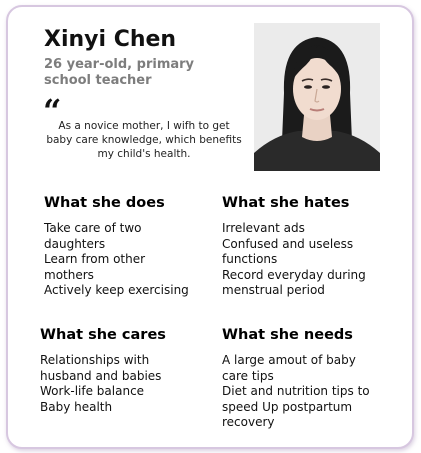 This screenshot has height=453, width=421. I want to click on persona-subtitle: 26 year-old, primary school teacher, so click(119, 72).